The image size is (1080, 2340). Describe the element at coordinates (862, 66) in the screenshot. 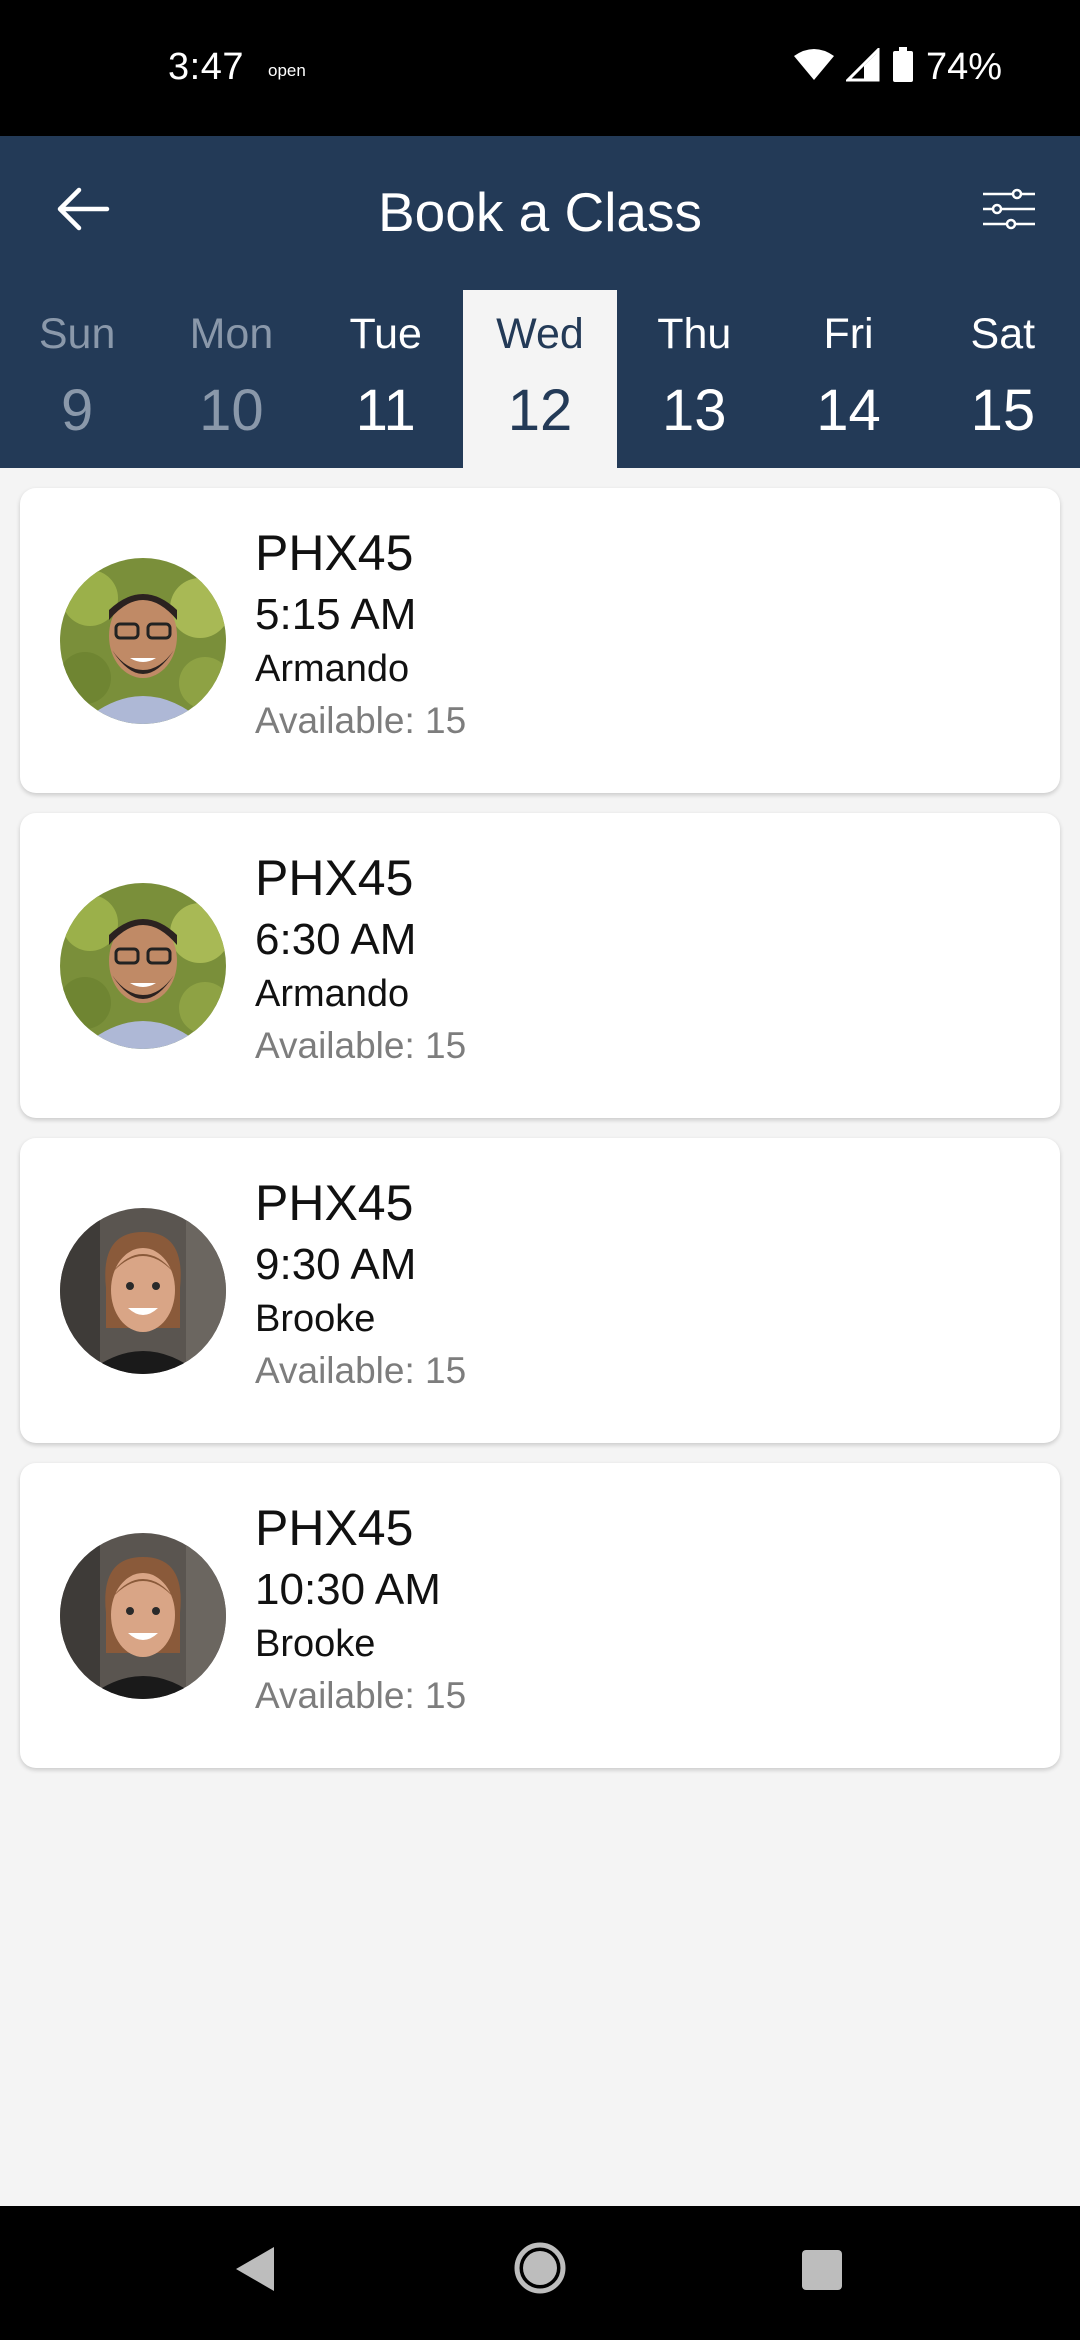

I see `signal-icon` at that location.